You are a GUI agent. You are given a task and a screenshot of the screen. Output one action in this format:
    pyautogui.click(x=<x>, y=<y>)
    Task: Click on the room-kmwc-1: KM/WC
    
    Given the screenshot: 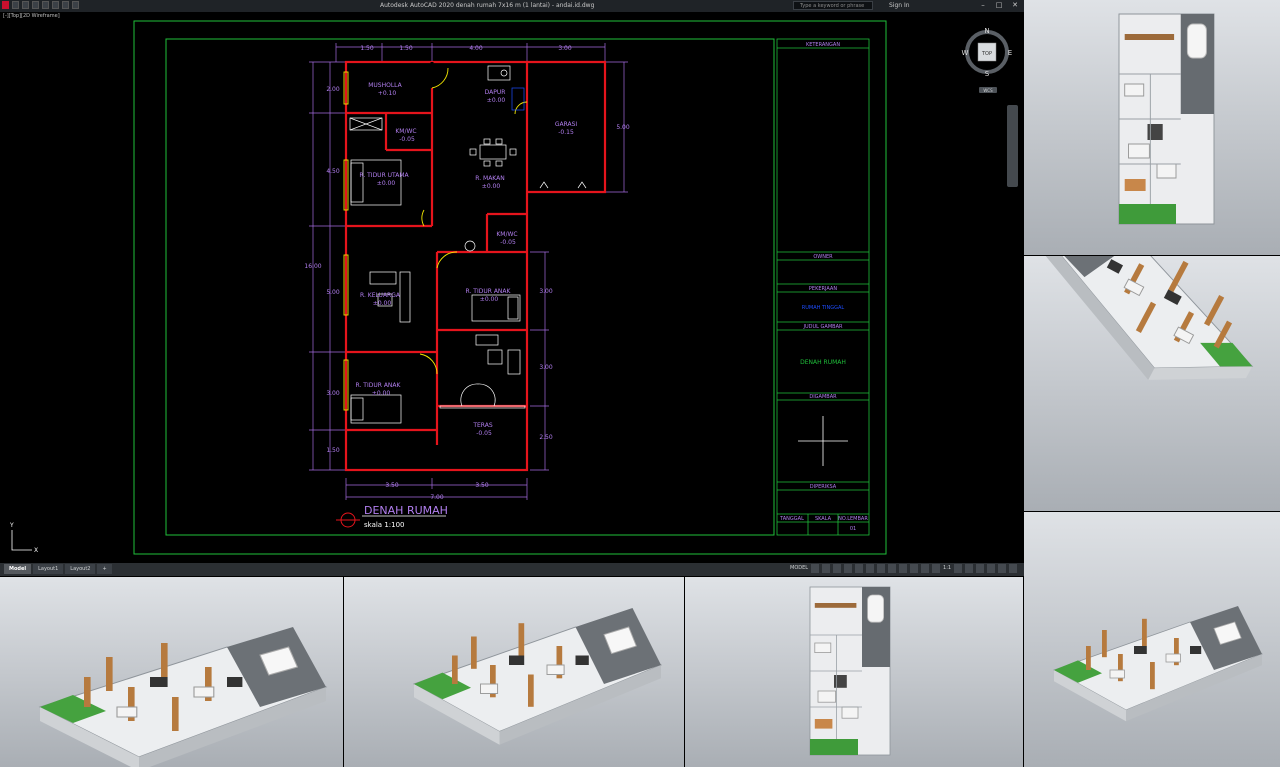 What is the action you would take?
    pyautogui.click(x=405, y=131)
    